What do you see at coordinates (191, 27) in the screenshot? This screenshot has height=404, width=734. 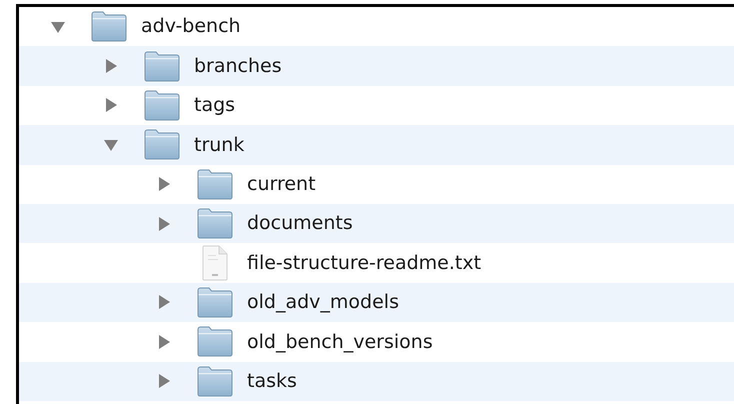 I see `item-name: adv-bench` at bounding box center [191, 27].